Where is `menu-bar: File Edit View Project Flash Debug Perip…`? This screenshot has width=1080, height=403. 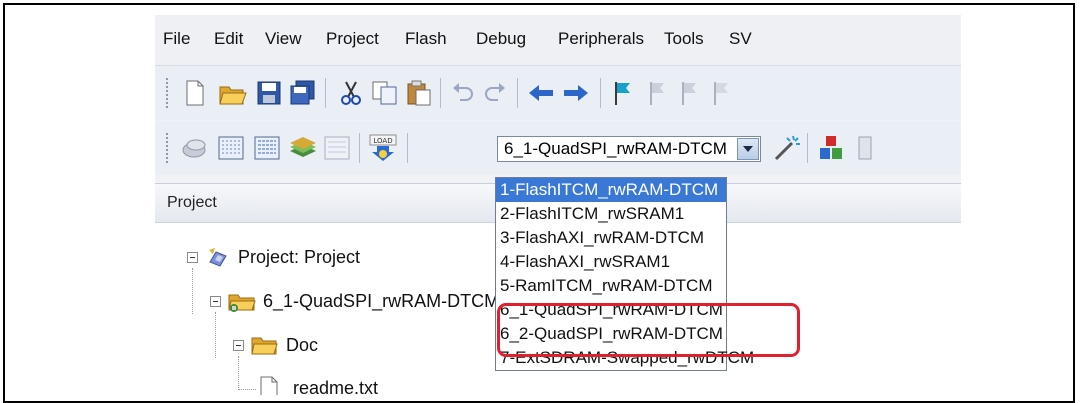 menu-bar: File Edit View Project Flash Debug Perip… is located at coordinates (558, 40).